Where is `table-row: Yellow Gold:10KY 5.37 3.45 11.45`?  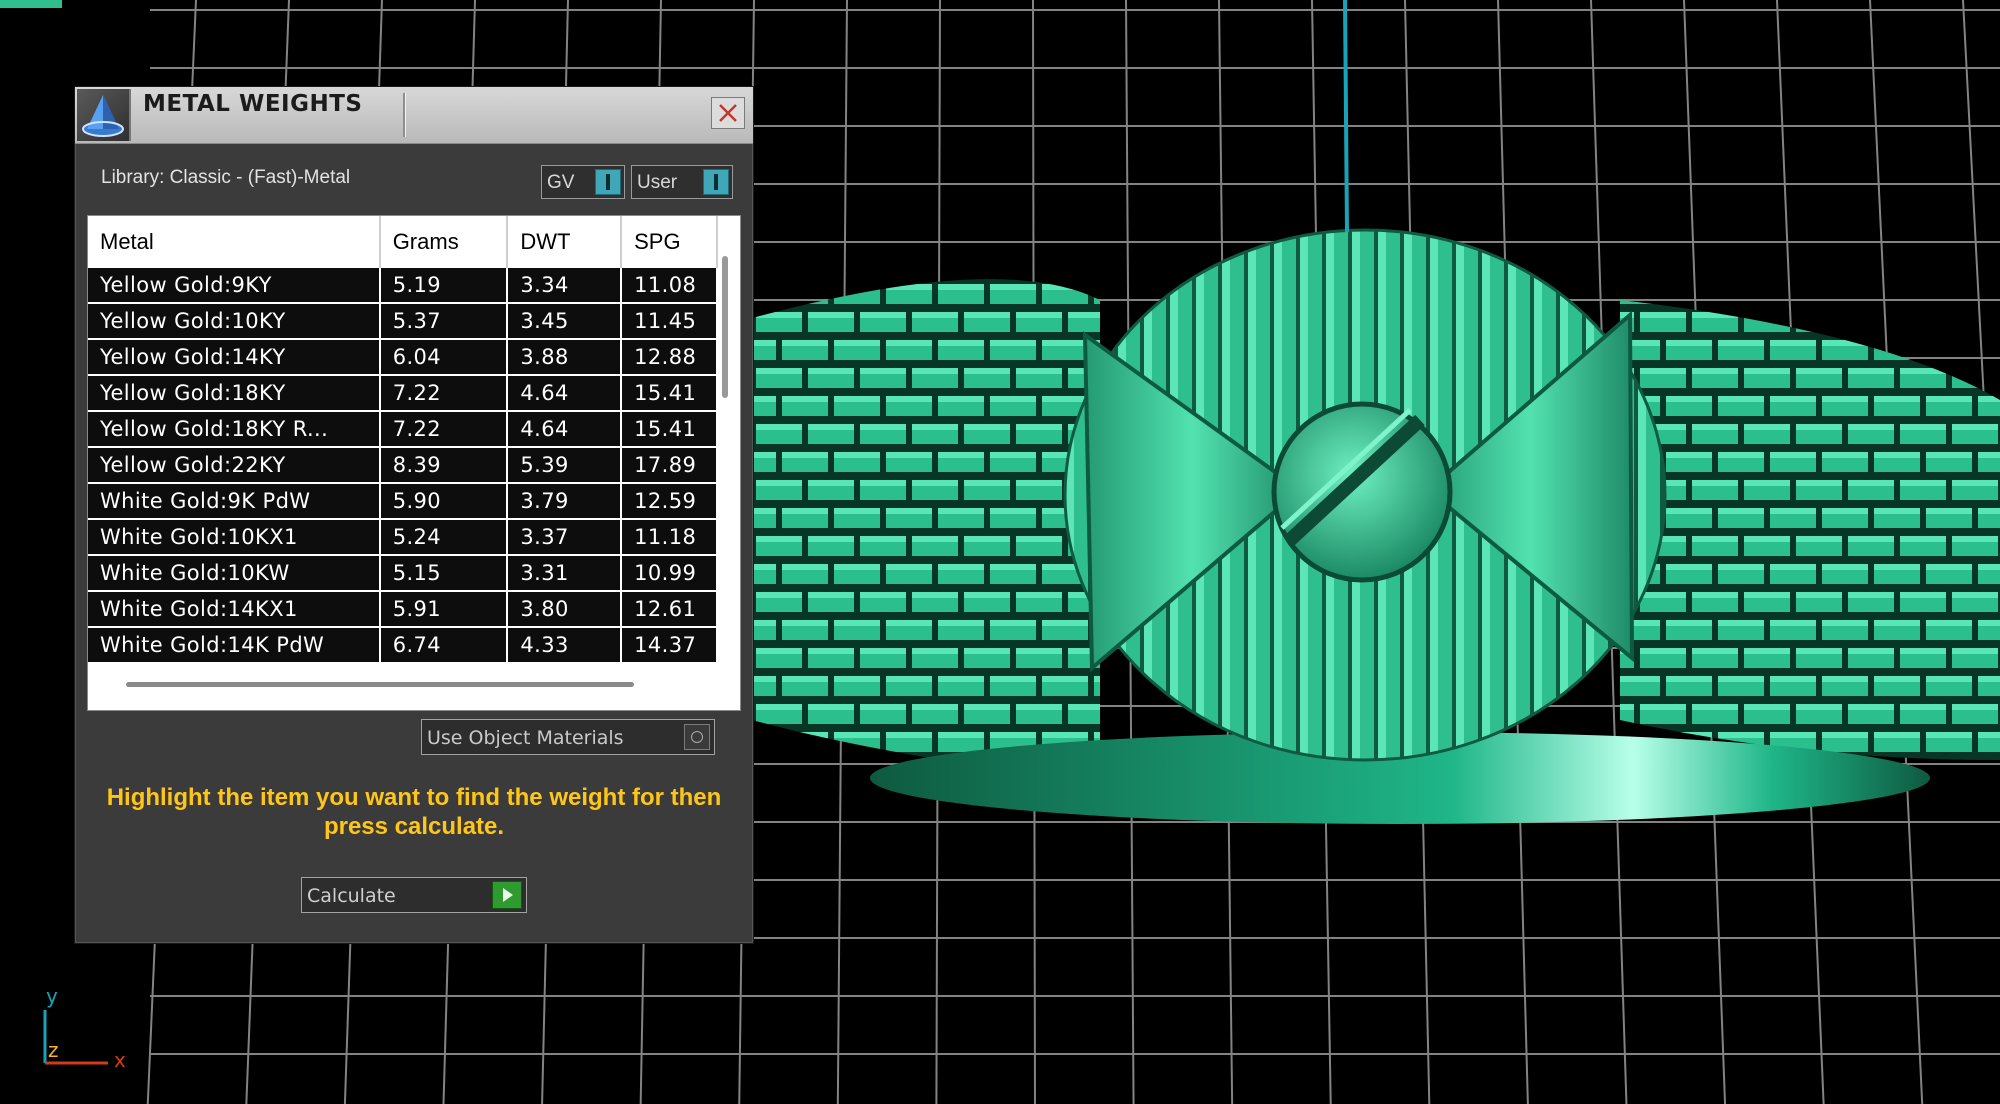
table-row: Yellow Gold:10KY 5.37 3.45 11.45 is located at coordinates (403, 321).